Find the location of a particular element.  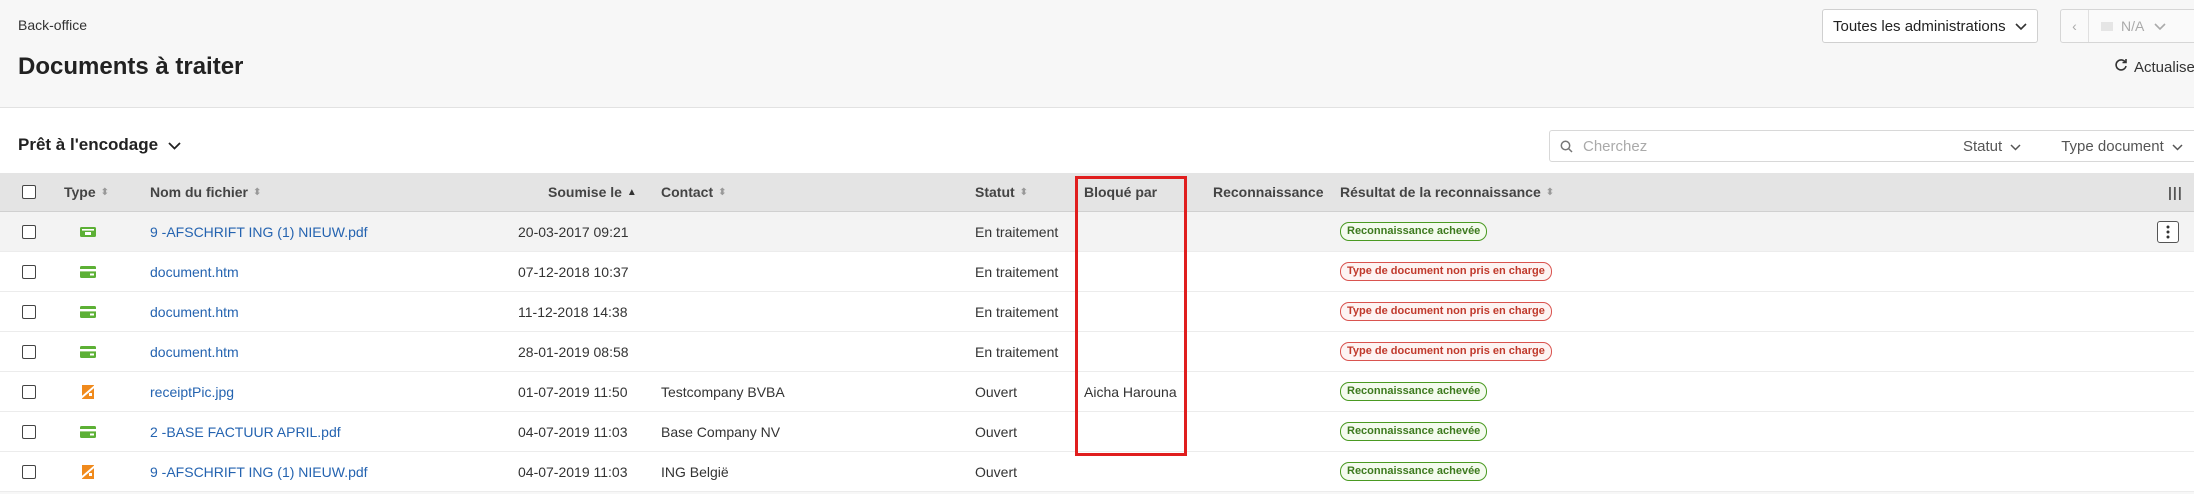

row-menu-button is located at coordinates (2168, 231).